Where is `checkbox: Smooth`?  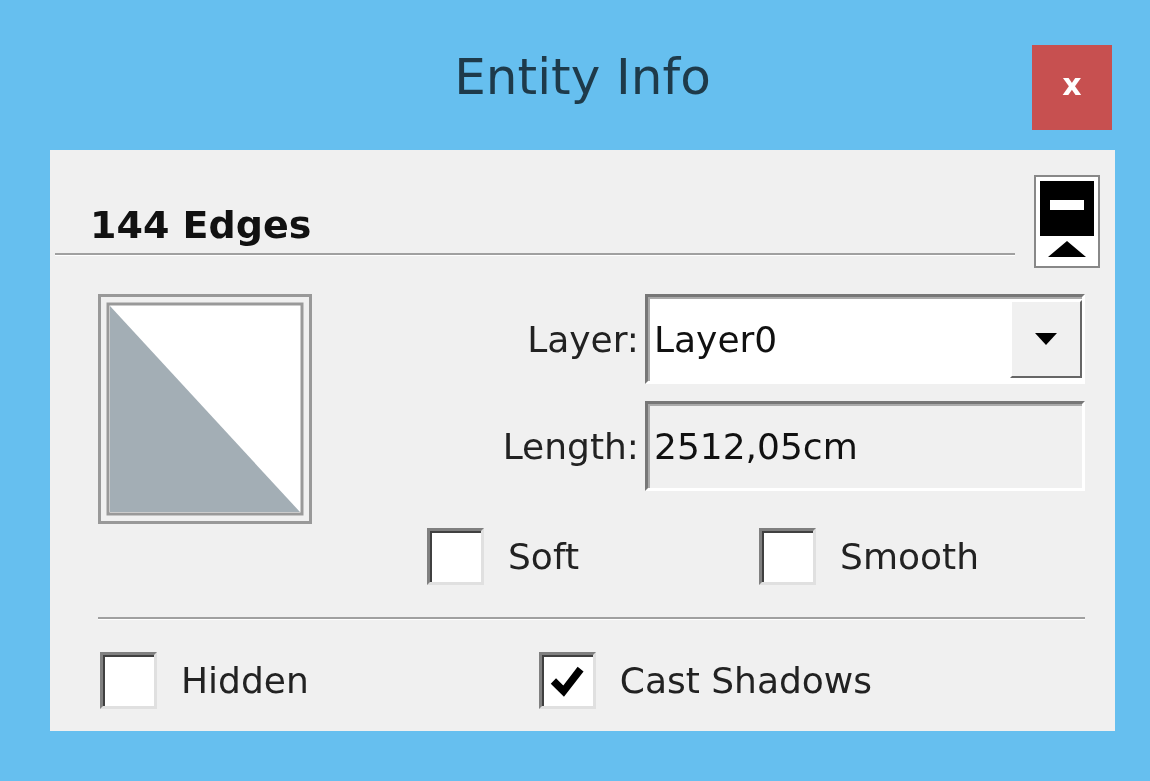
checkbox: Smooth is located at coordinates (869, 556).